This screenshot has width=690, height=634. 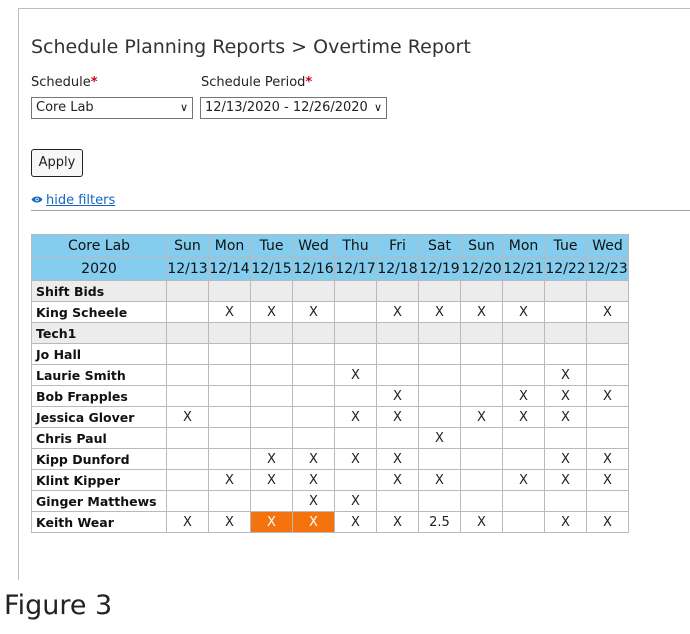 What do you see at coordinates (99, 417) in the screenshot?
I see `row-name: Jessica Glover` at bounding box center [99, 417].